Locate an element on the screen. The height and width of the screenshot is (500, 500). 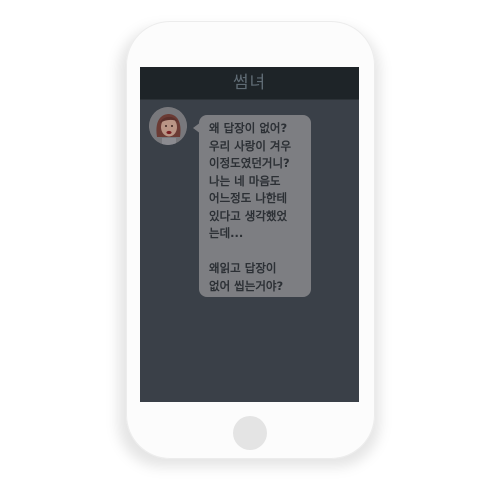
chat-header: 썸녀 is located at coordinates (249, 83).